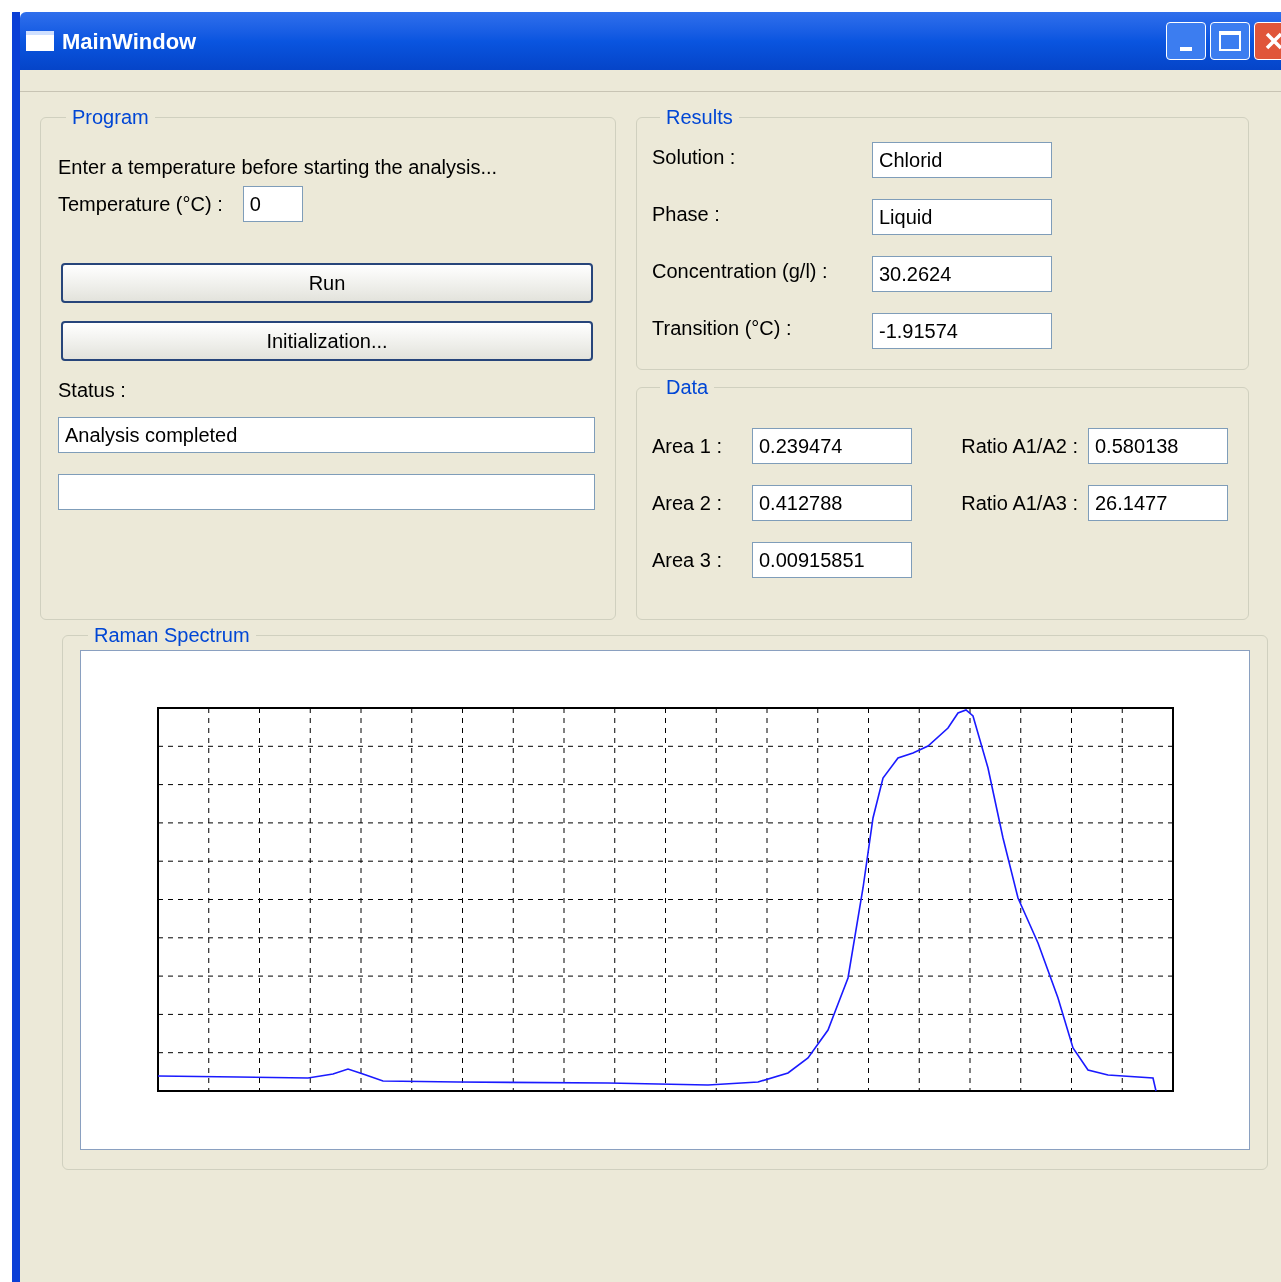  Describe the element at coordinates (699, 117) in the screenshot. I see `group-title: Results` at that location.